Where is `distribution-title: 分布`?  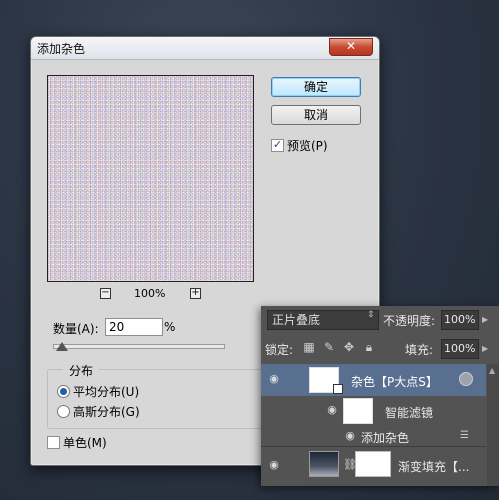 distribution-title: 分布 is located at coordinates (81, 370).